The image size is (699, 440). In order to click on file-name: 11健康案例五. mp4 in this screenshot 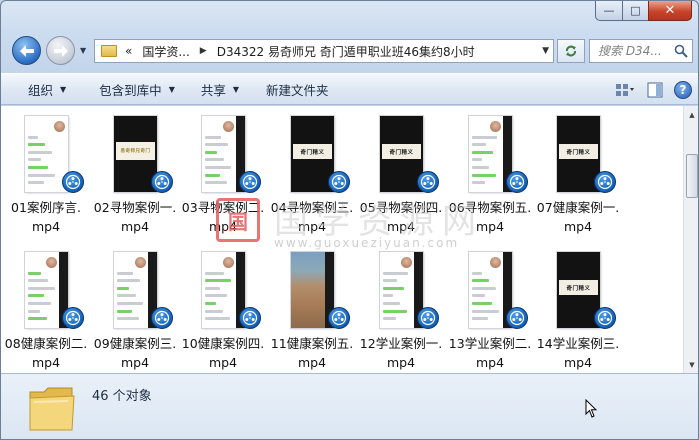, I will do `click(312, 353)`.